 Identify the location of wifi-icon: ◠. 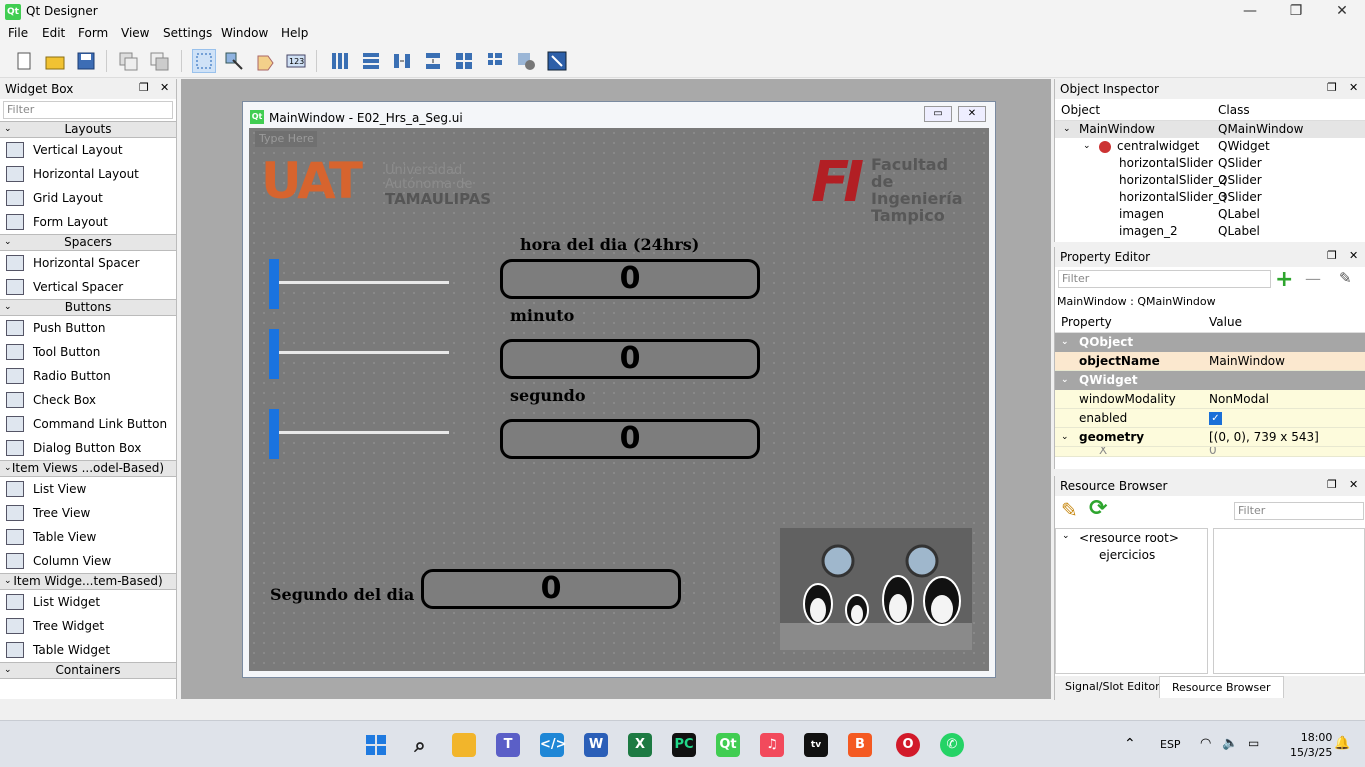
(1205, 743).